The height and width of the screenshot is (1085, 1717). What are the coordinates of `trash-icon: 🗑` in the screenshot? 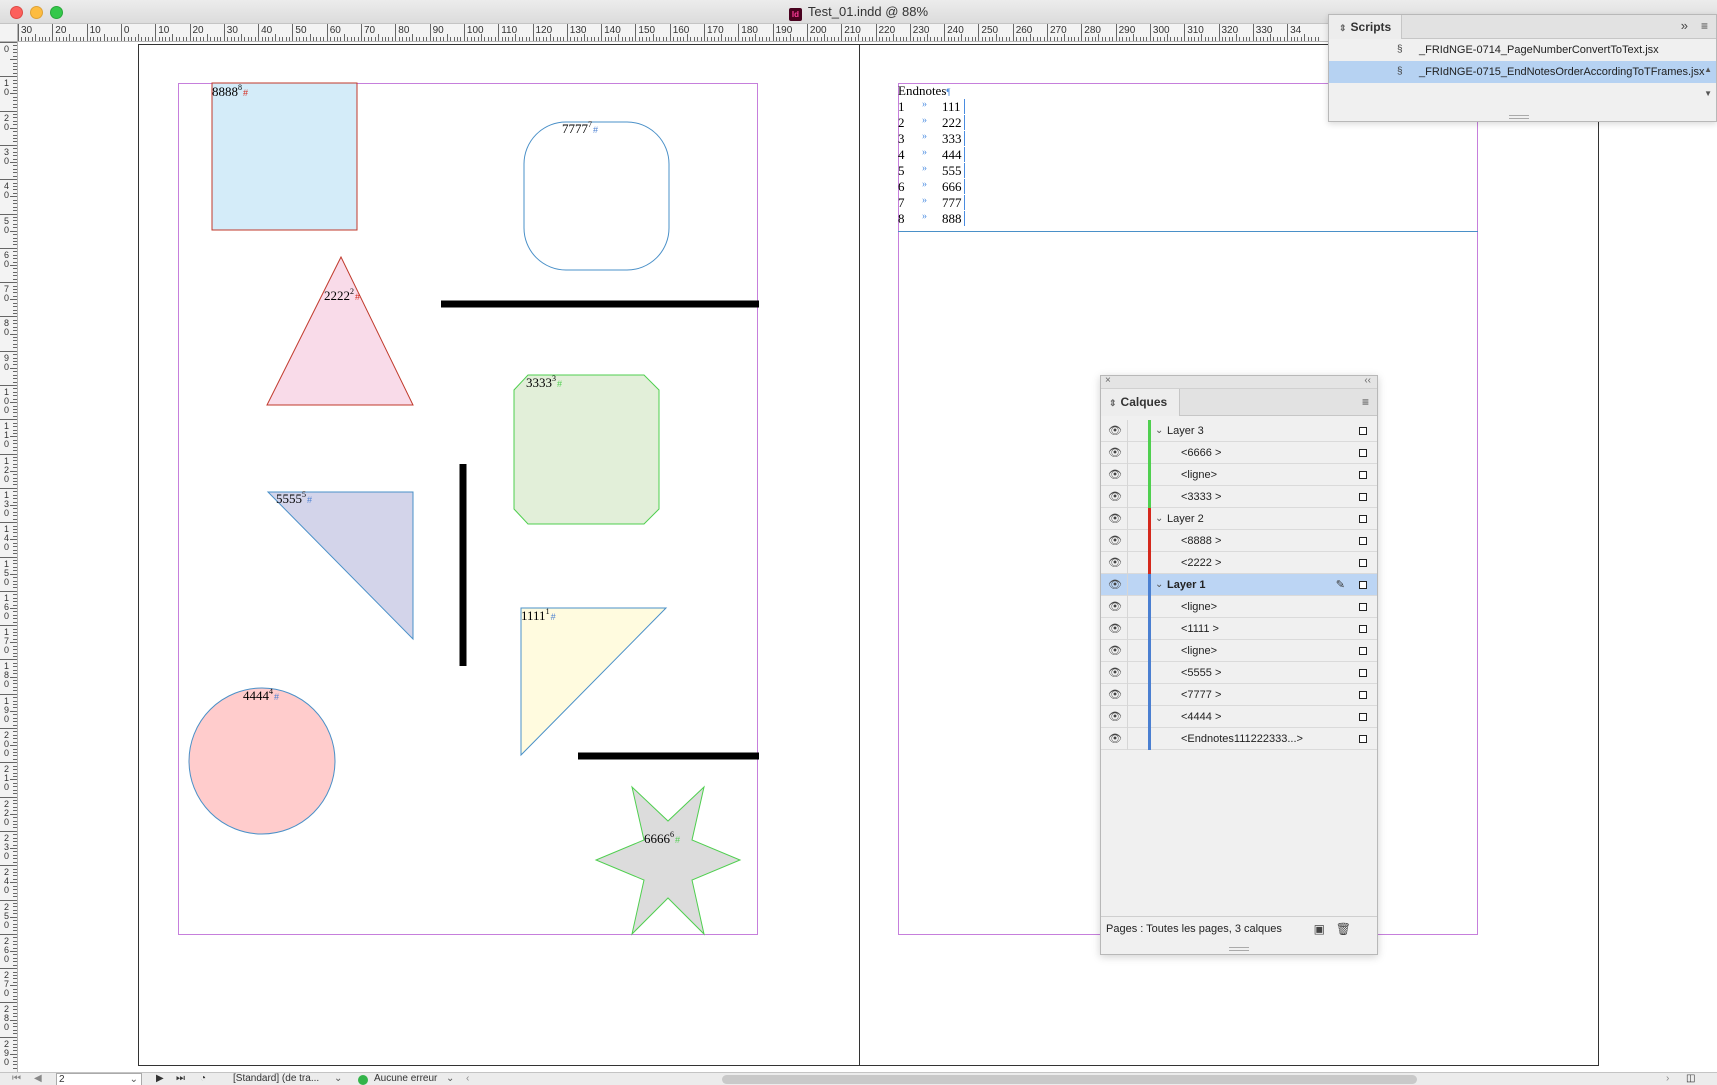 It's located at (1343, 929).